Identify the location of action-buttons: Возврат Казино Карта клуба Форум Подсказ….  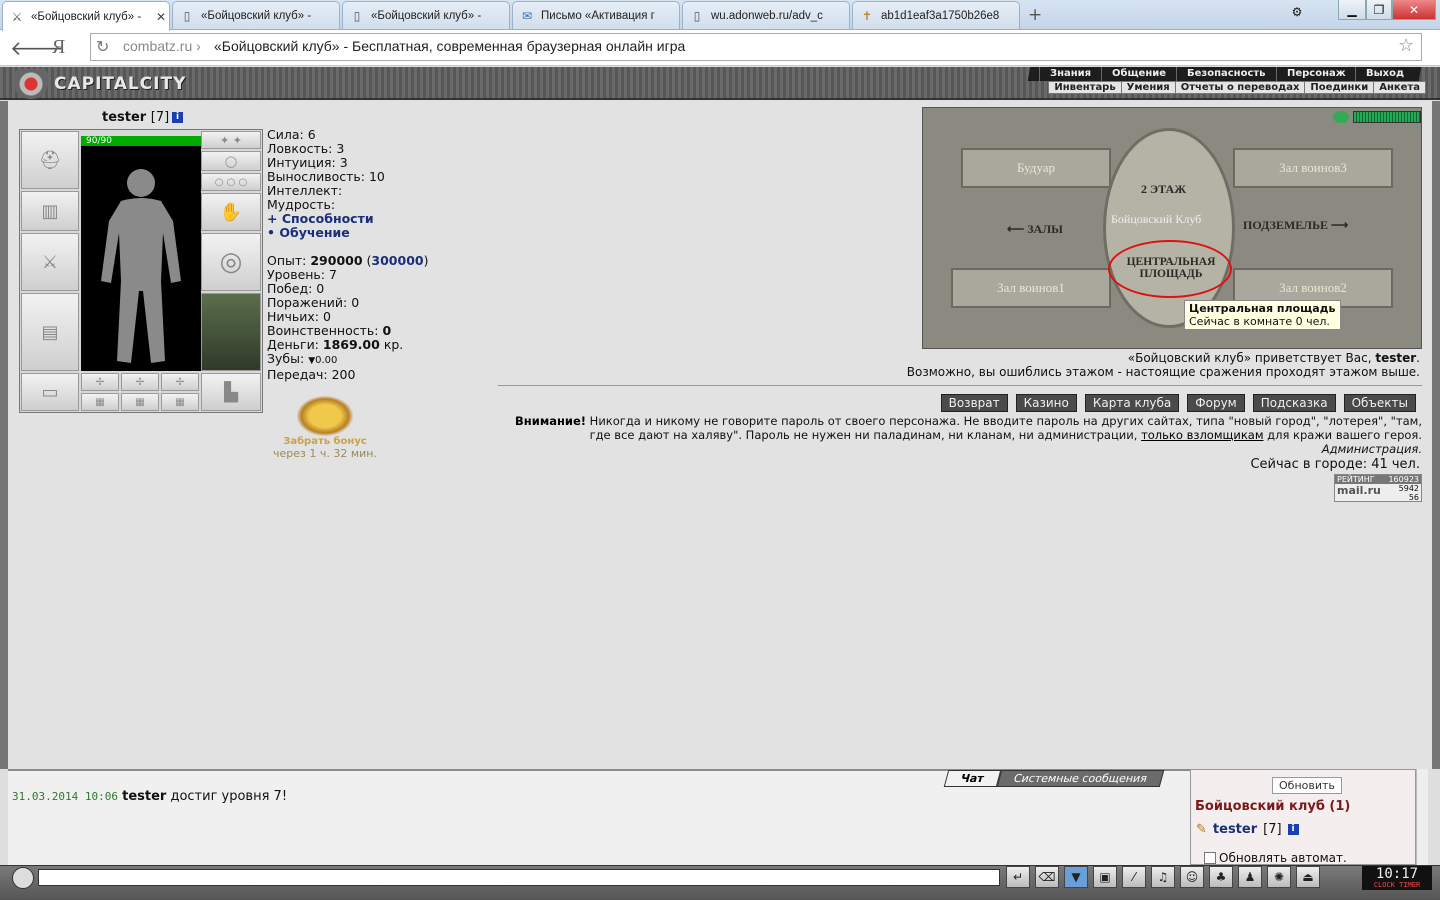
(1178, 403).